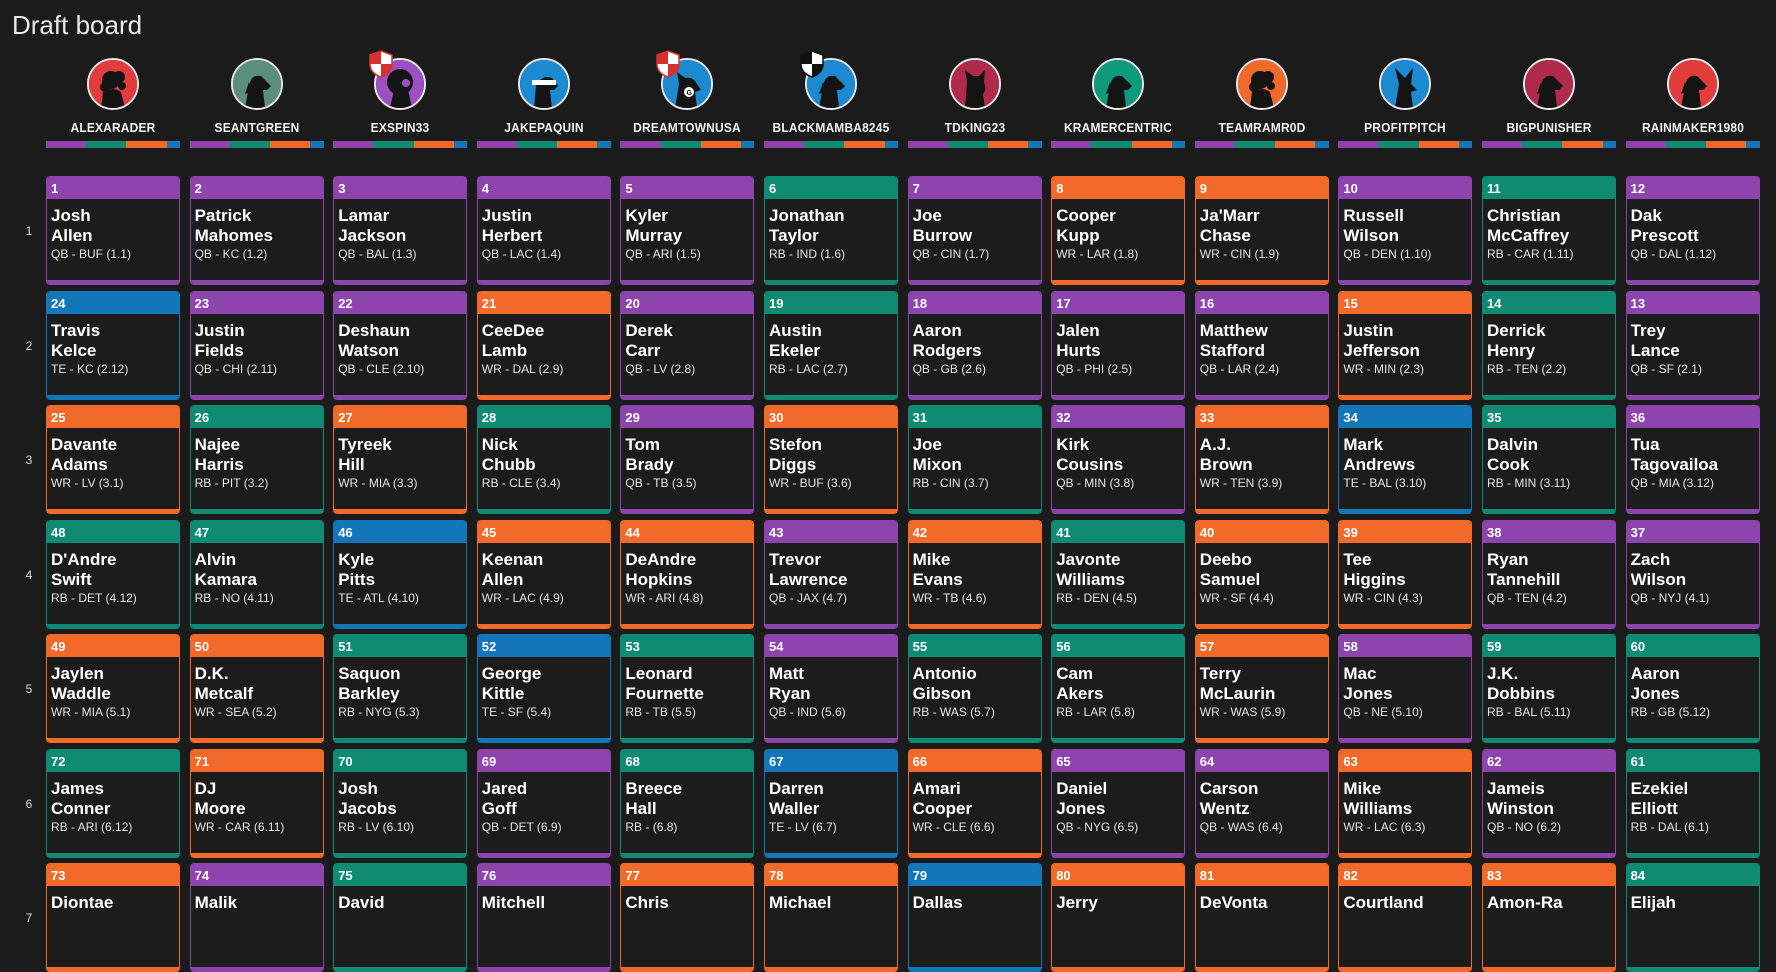 This screenshot has height=972, width=1776. I want to click on pick-card: 70 Josh Jacobs RB - LV (6.10), so click(400, 803).